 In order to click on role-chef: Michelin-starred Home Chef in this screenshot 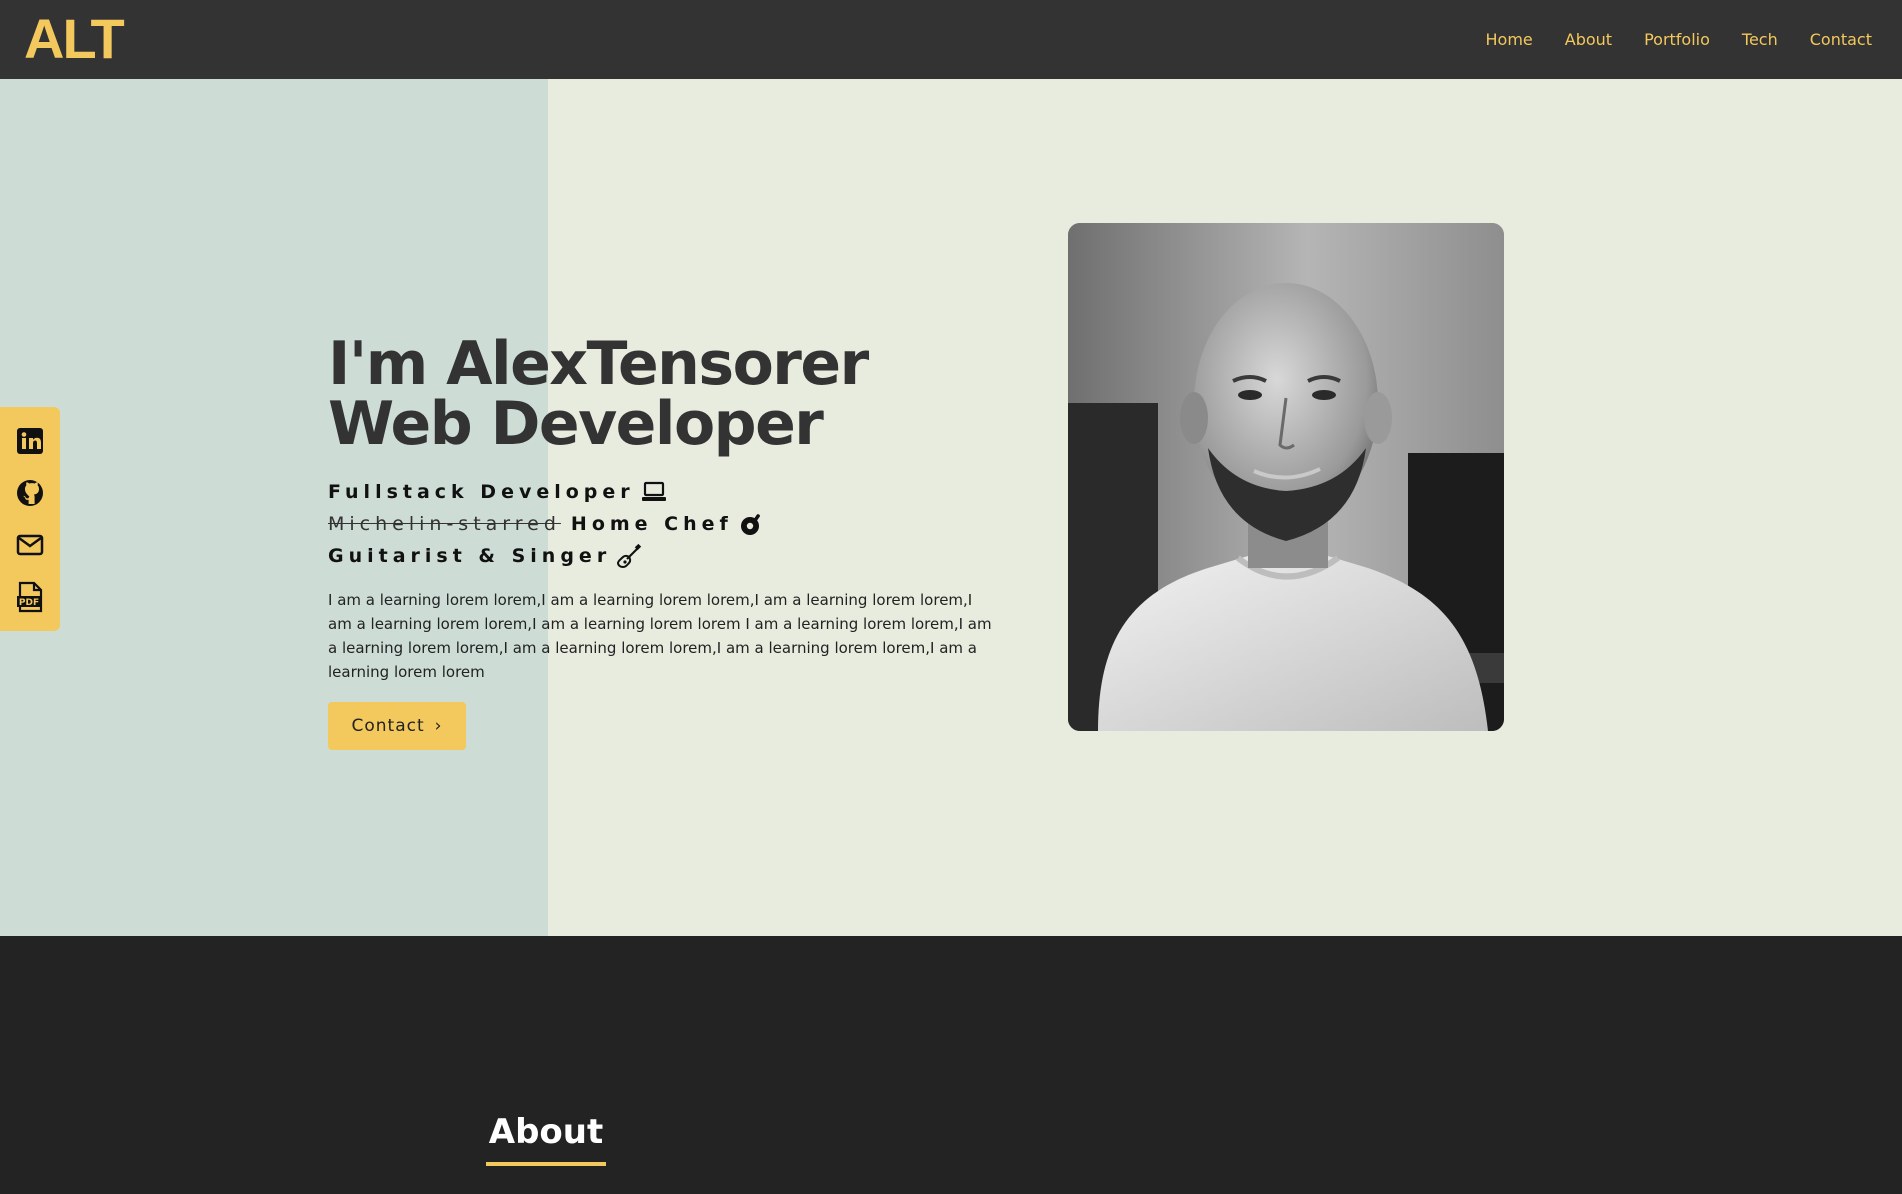, I will do `click(668, 524)`.